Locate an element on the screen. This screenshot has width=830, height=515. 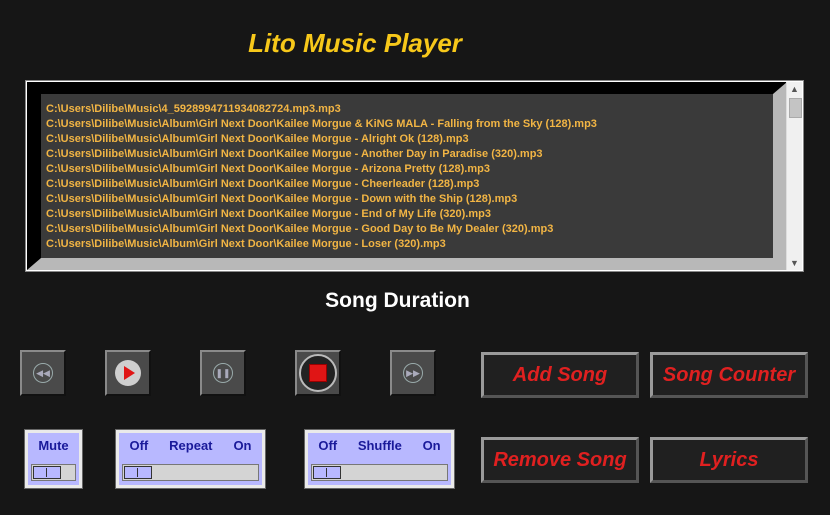
app-title: Lito Music Player is located at coordinates (355, 43).